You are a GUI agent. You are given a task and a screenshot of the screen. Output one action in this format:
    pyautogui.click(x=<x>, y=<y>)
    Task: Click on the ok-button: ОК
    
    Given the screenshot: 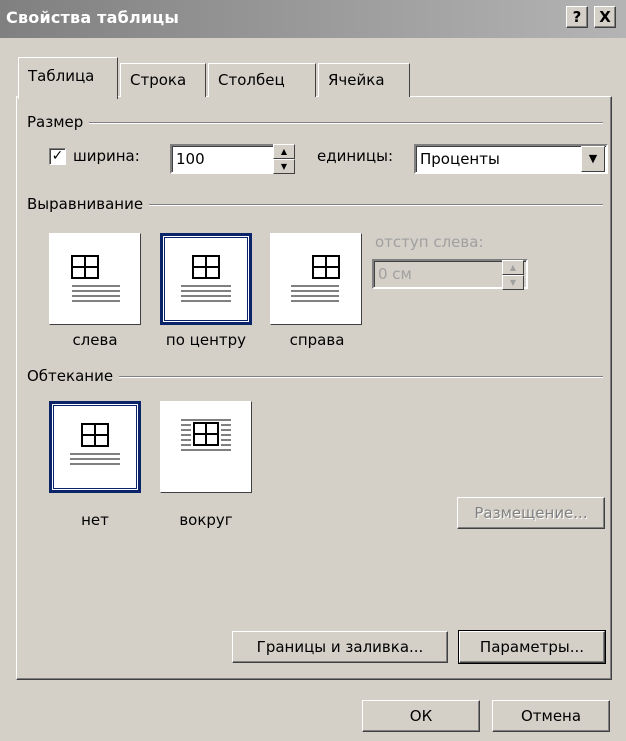 What is the action you would take?
    pyautogui.click(x=421, y=716)
    